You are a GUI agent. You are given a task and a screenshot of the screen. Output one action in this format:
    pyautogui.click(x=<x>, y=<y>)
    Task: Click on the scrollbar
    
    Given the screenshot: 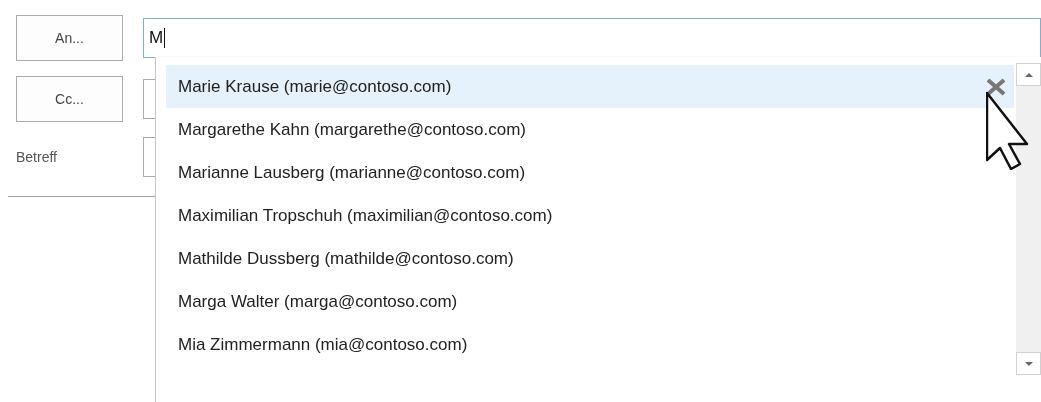 What is the action you would take?
    pyautogui.click(x=1028, y=219)
    